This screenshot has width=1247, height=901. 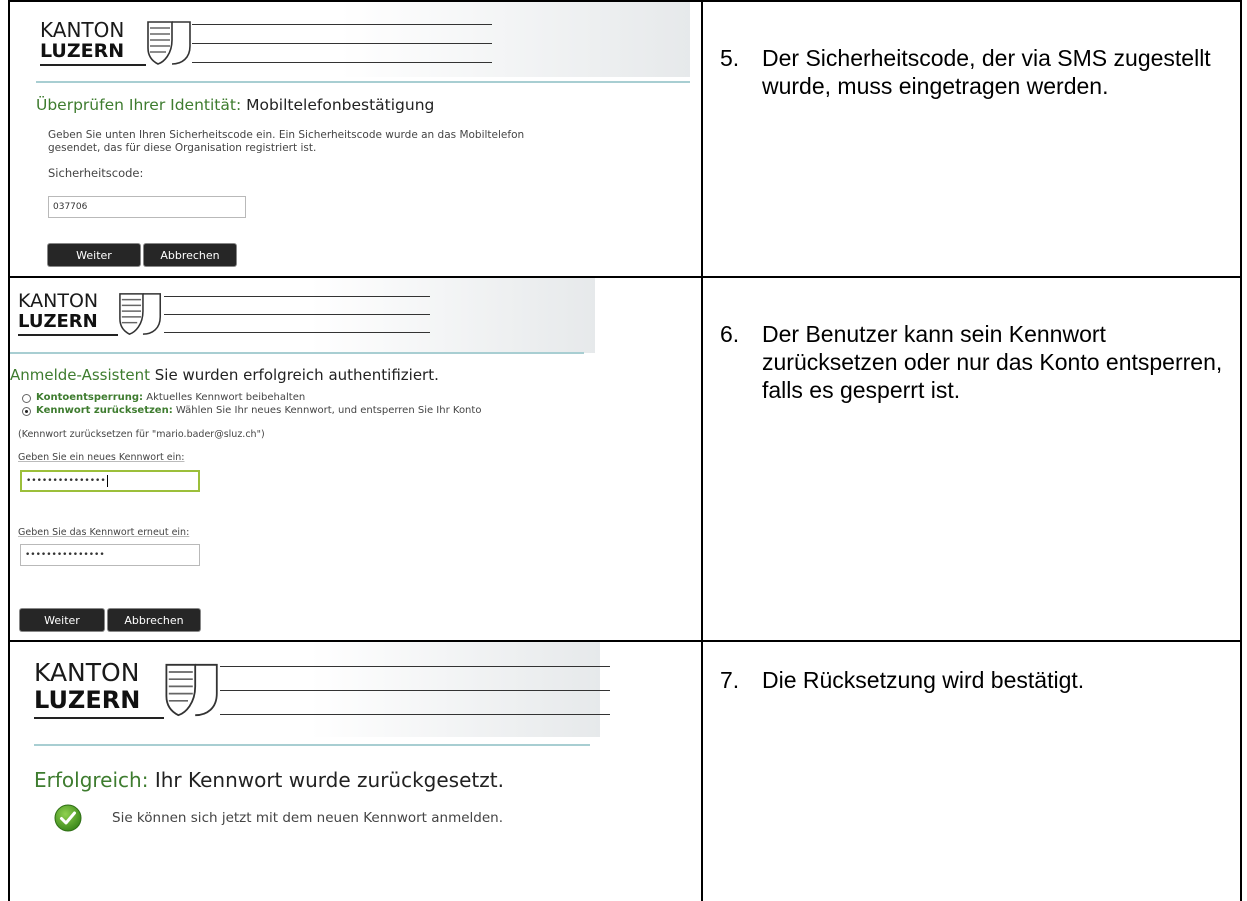 I want to click on title-value: Mobiltelefonbestätigung, so click(x=340, y=105).